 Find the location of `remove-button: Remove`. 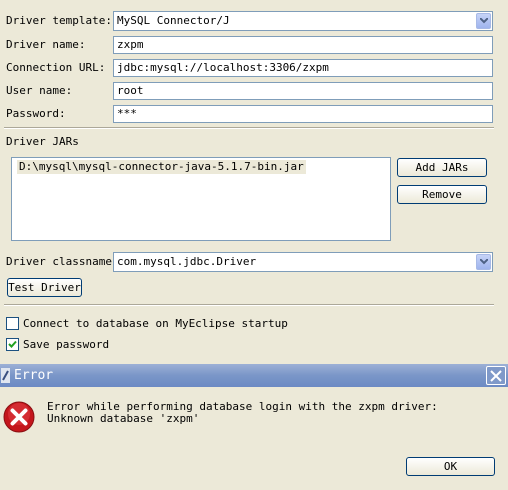

remove-button: Remove is located at coordinates (442, 194).